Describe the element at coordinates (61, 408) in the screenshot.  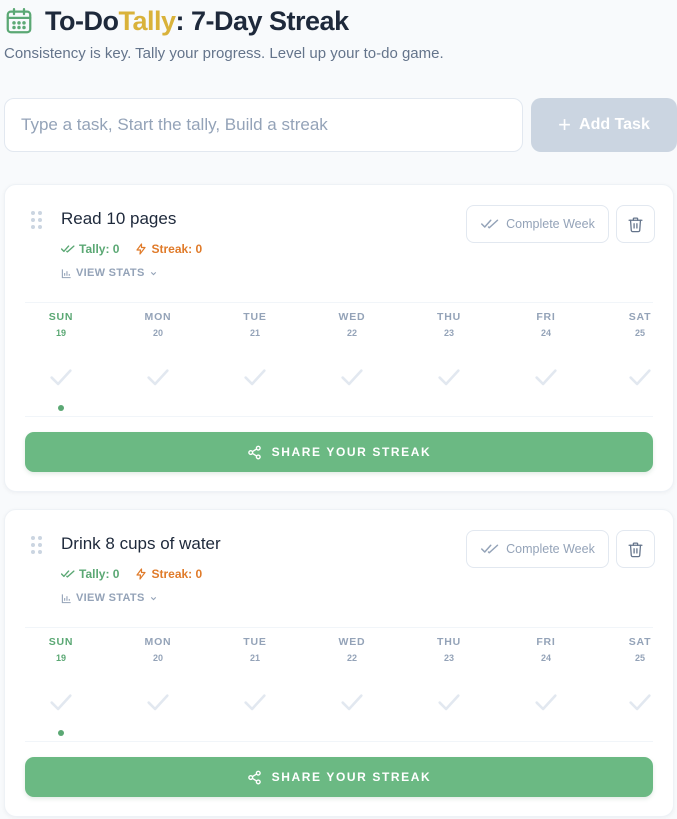
I see `today-indicator` at that location.